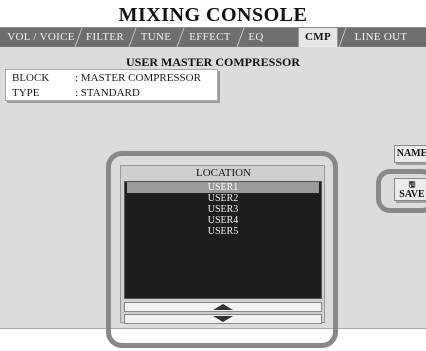 This screenshot has height=351, width=426. What do you see at coordinates (210, 37) in the screenshot?
I see `tab-effect: EFFECT` at bounding box center [210, 37].